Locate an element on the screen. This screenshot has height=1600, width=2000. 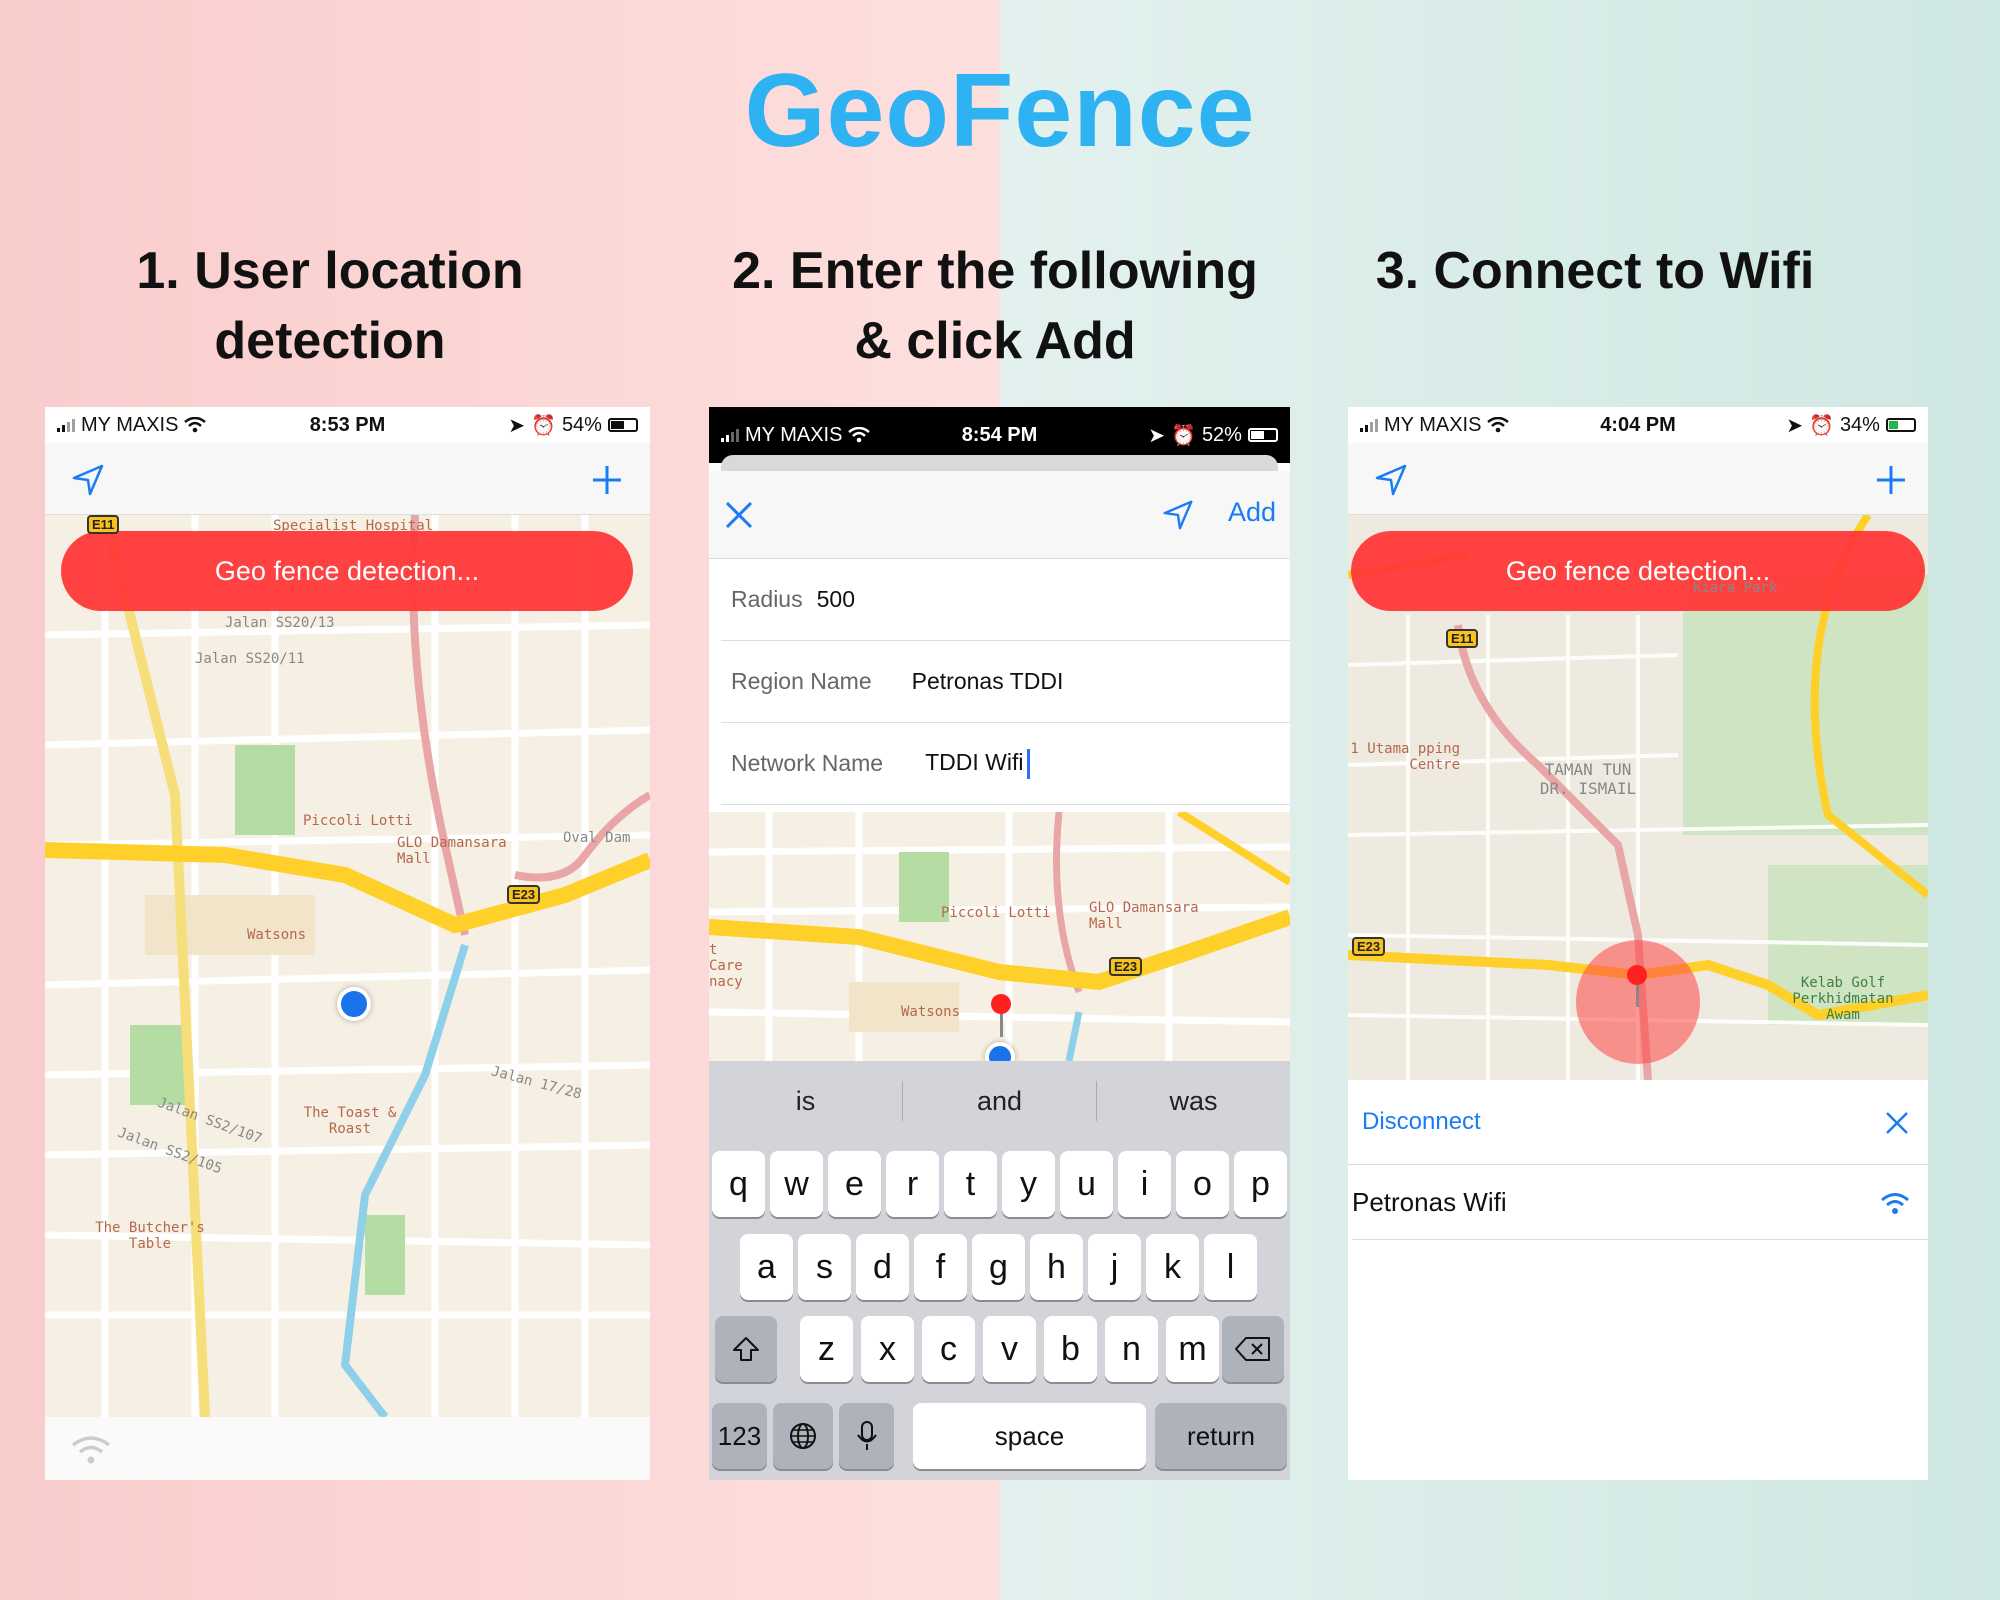
key-j: j is located at coordinates (1114, 1267).